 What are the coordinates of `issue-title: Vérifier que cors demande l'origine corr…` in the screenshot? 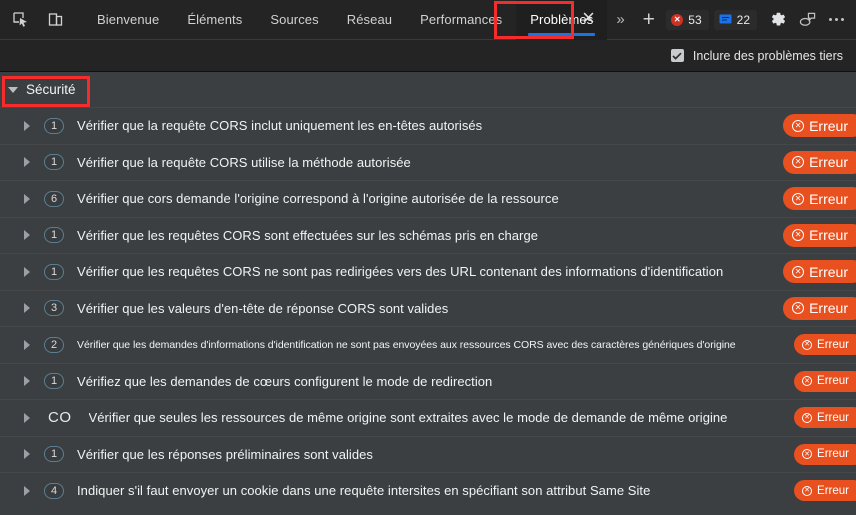 It's located at (318, 199).